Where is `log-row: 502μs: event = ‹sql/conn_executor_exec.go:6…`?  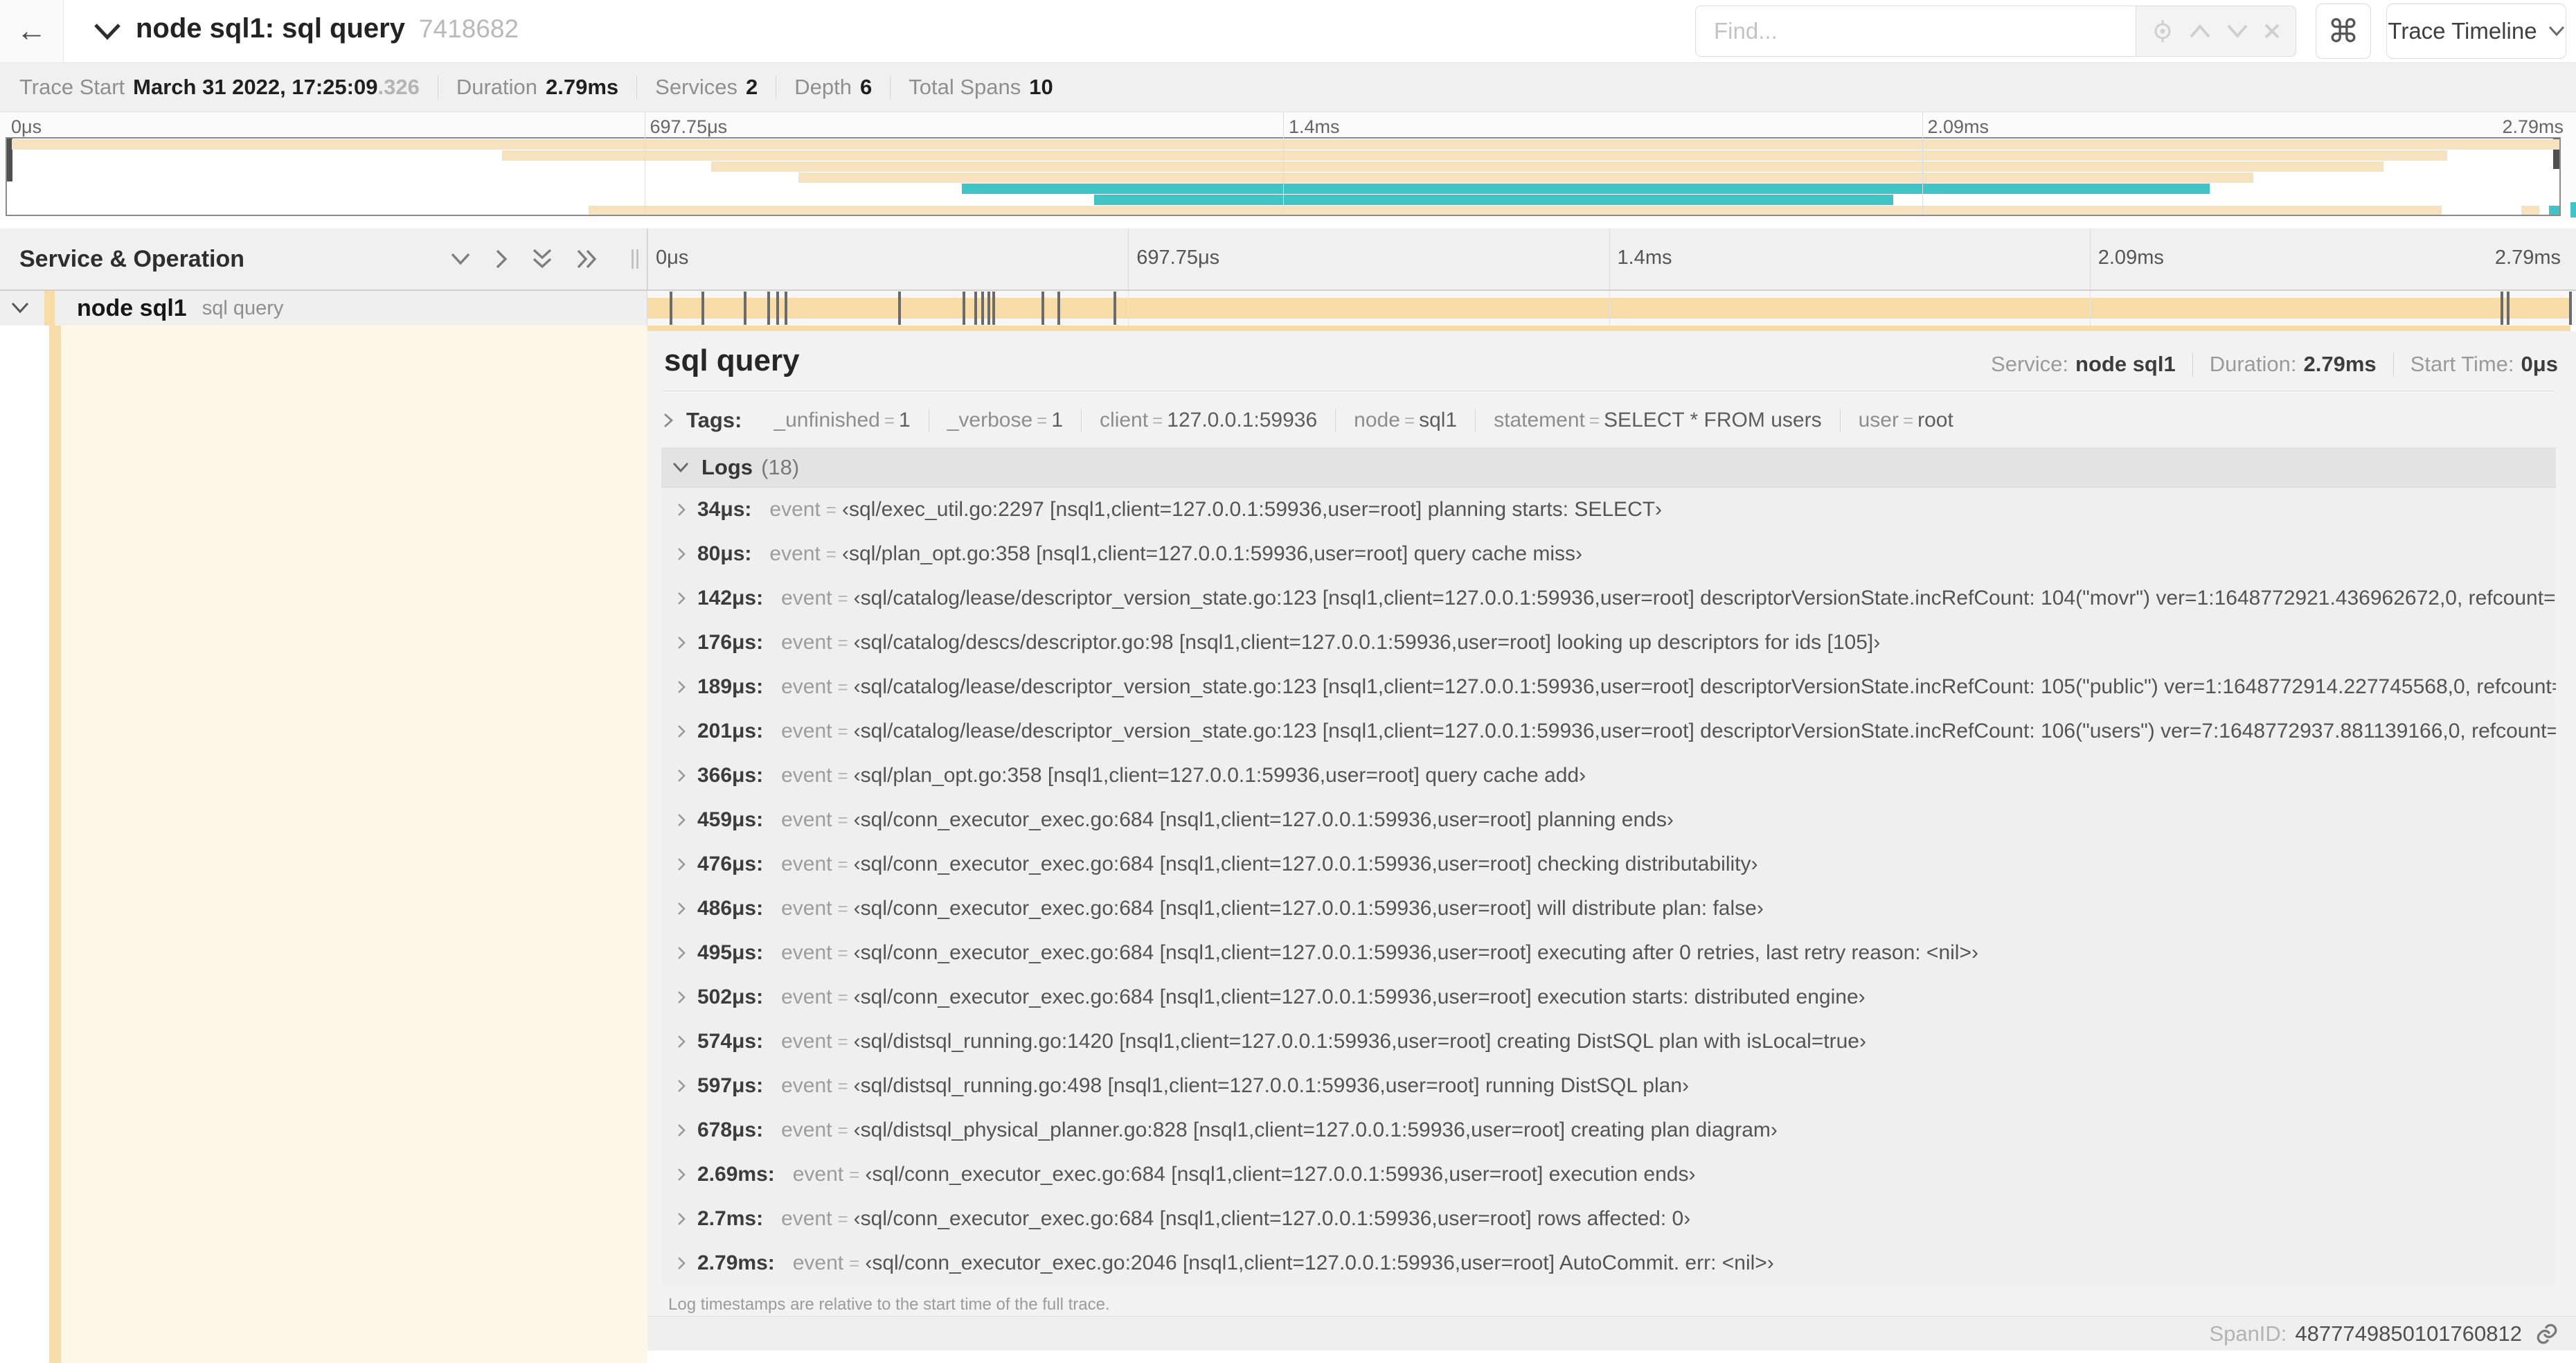 log-row: 502μs: event = ‹sql/conn_executor_exec.go:6… is located at coordinates (1608, 997).